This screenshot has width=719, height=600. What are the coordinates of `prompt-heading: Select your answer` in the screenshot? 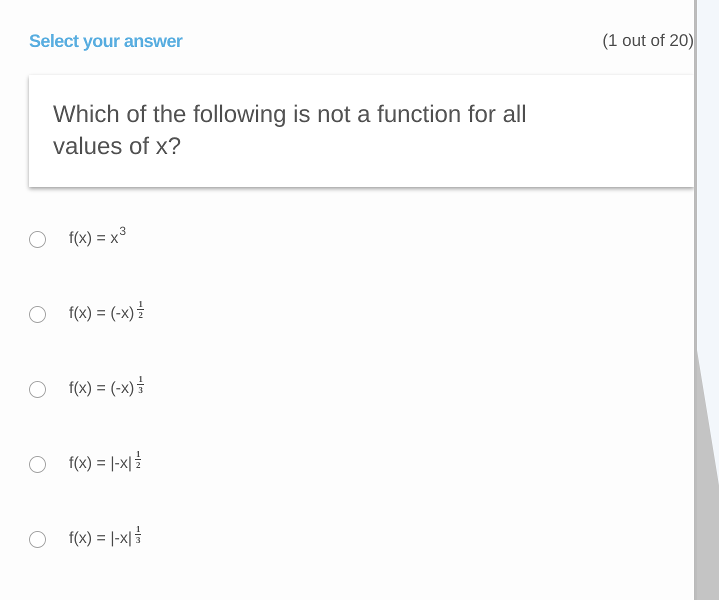 It's located at (105, 41).